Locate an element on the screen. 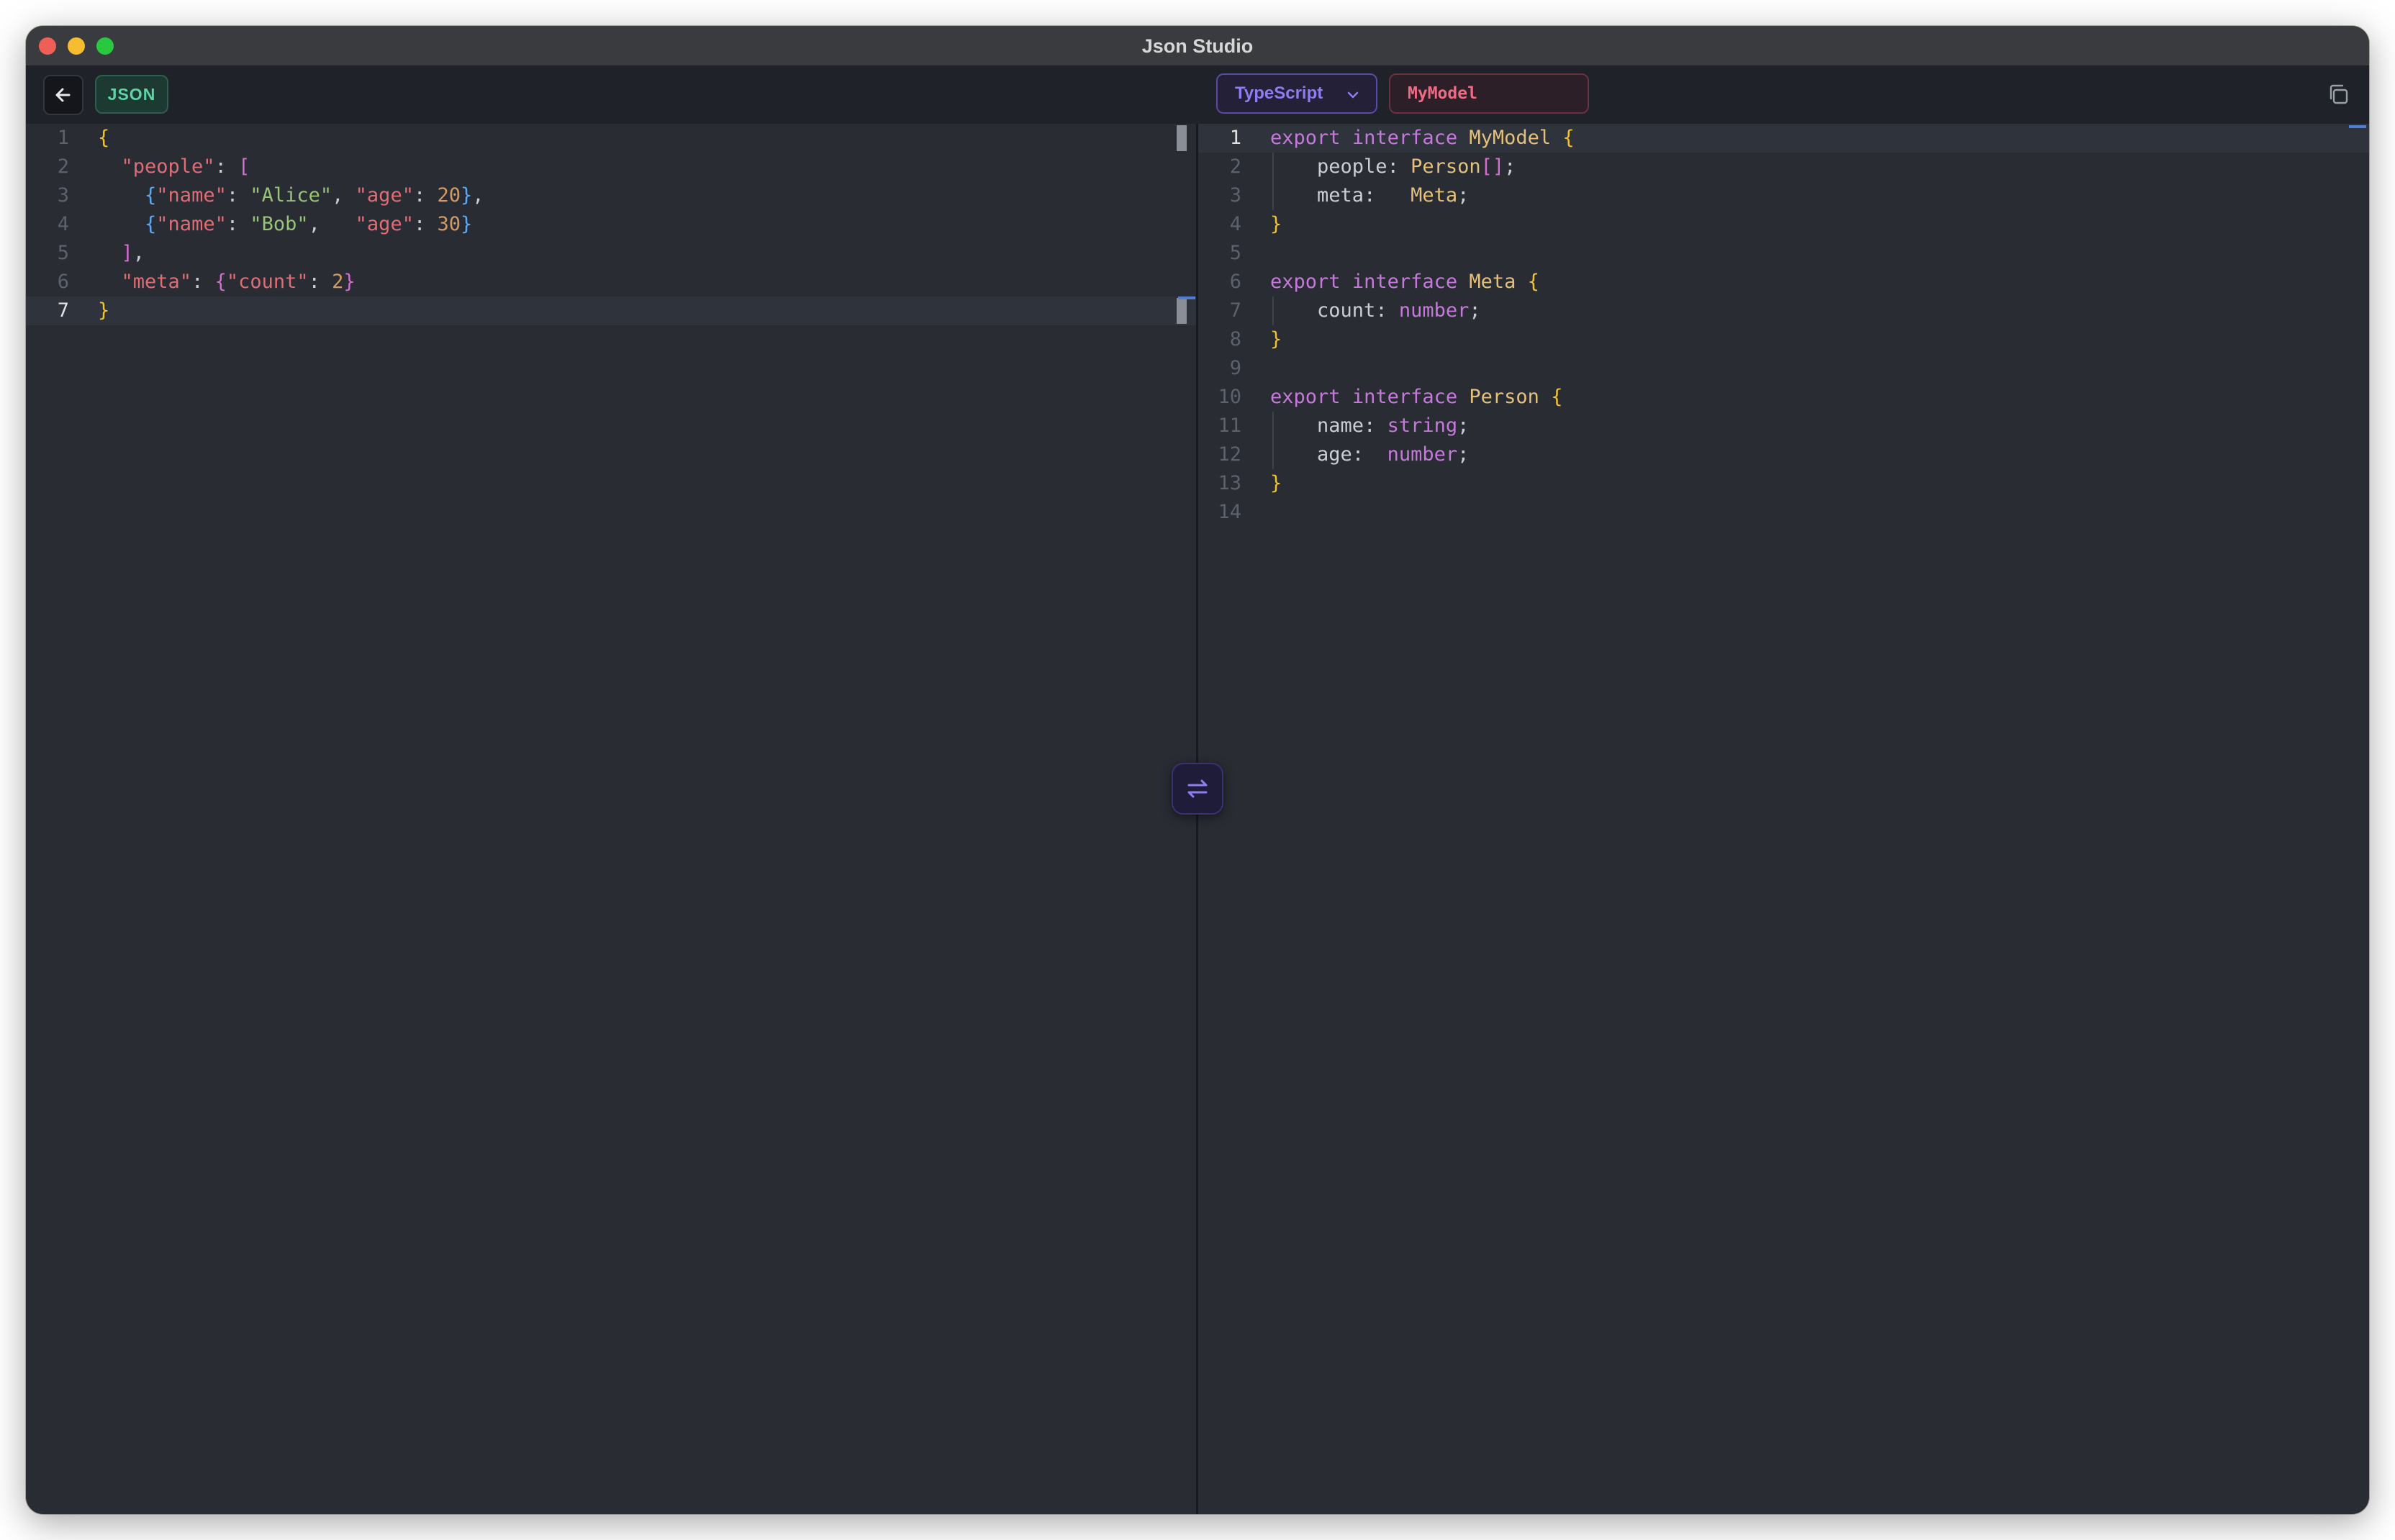 Image resolution: width=2395 pixels, height=1540 pixels. swap-button is located at coordinates (1197, 789).